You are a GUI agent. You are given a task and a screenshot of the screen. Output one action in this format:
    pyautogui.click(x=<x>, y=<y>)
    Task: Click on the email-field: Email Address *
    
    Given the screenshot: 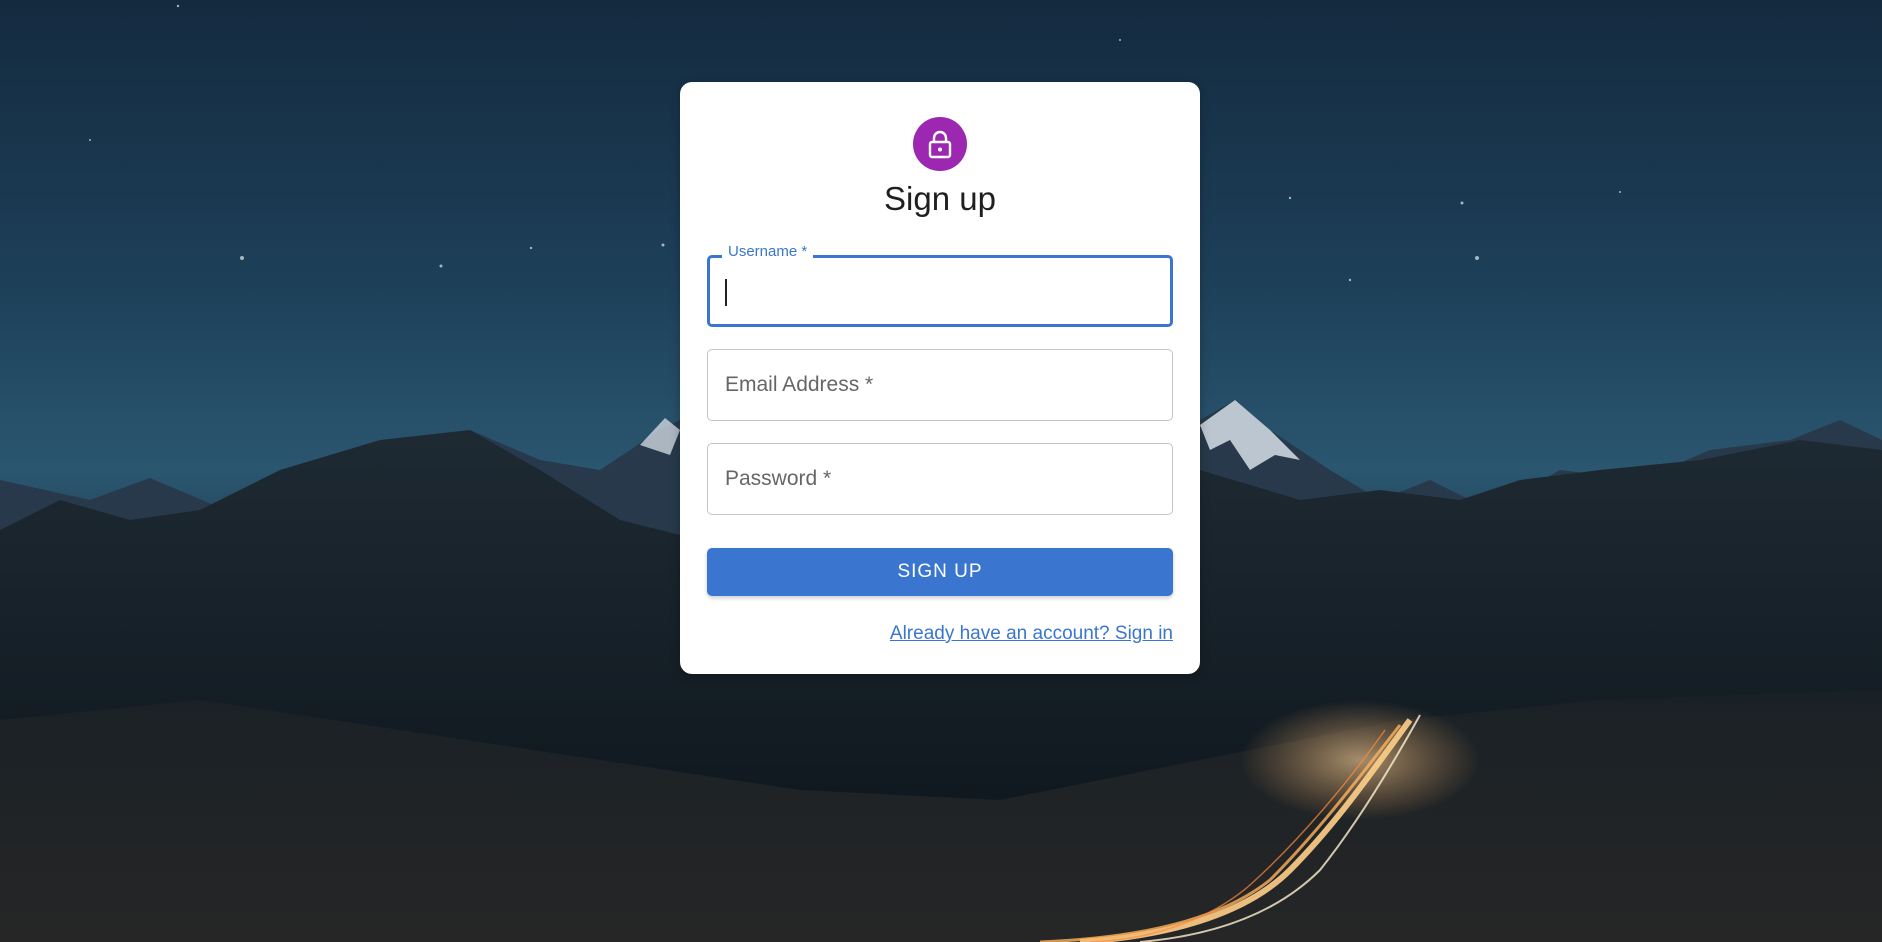 What is the action you would take?
    pyautogui.click(x=940, y=385)
    